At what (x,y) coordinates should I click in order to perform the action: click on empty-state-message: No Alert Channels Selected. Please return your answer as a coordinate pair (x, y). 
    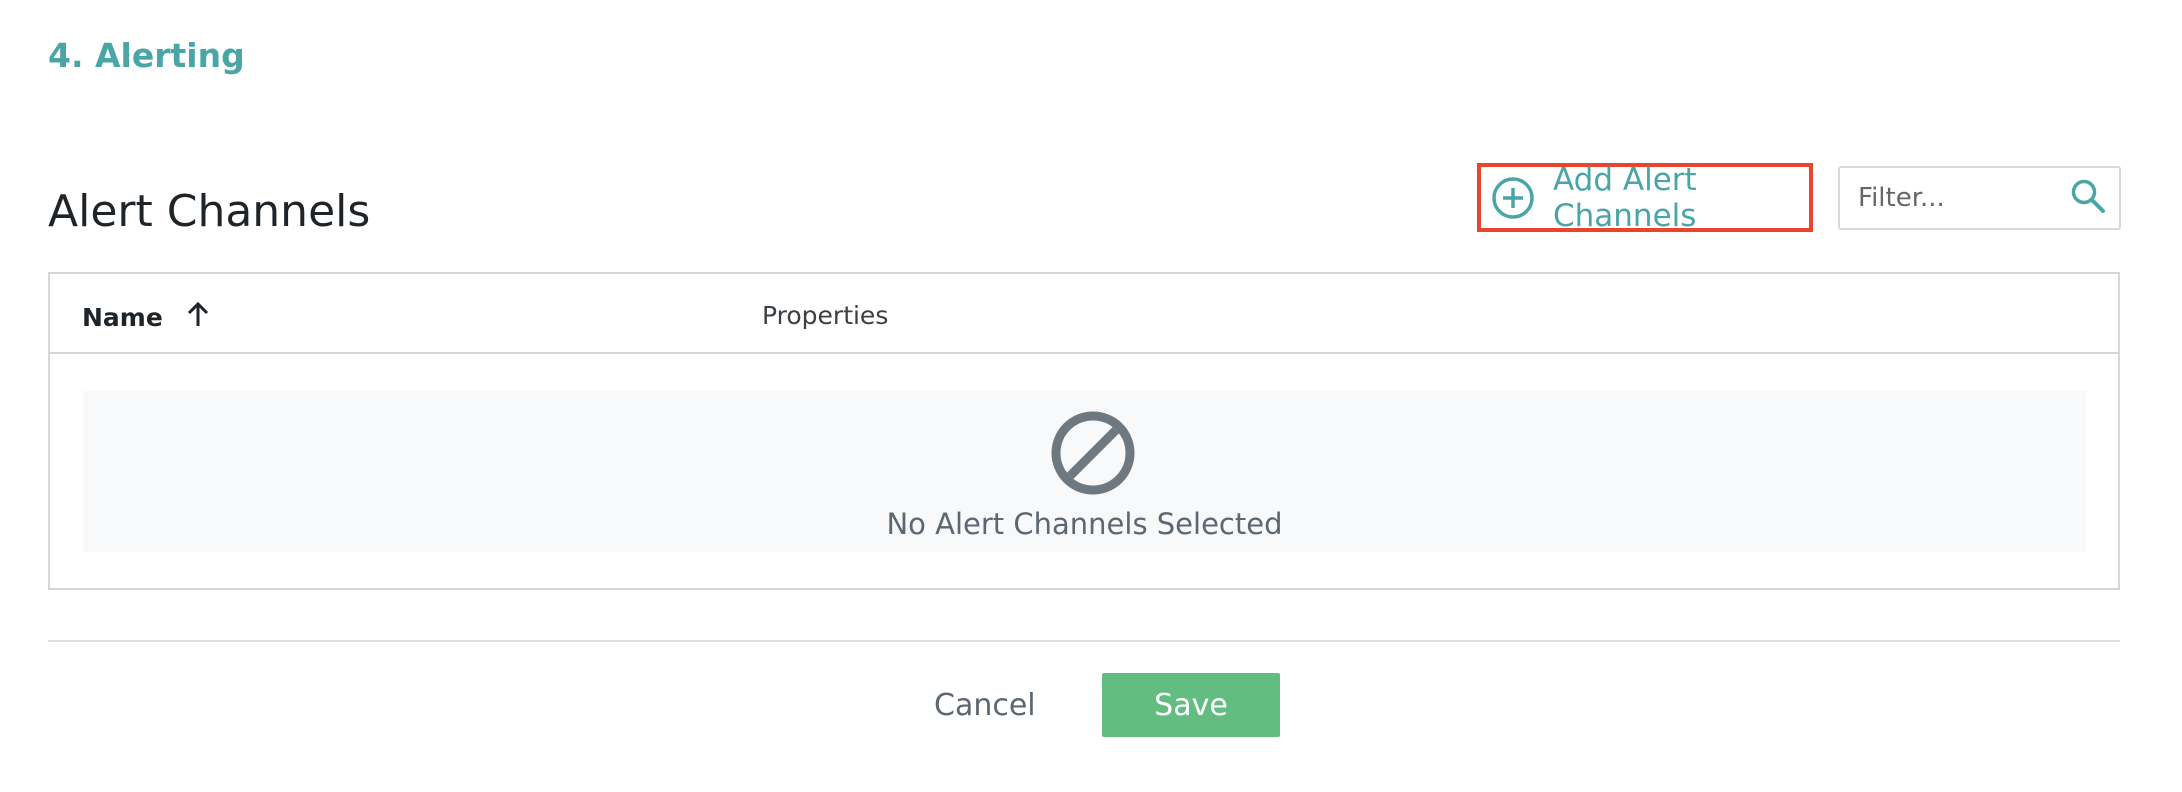
    Looking at the image, I should click on (1084, 524).